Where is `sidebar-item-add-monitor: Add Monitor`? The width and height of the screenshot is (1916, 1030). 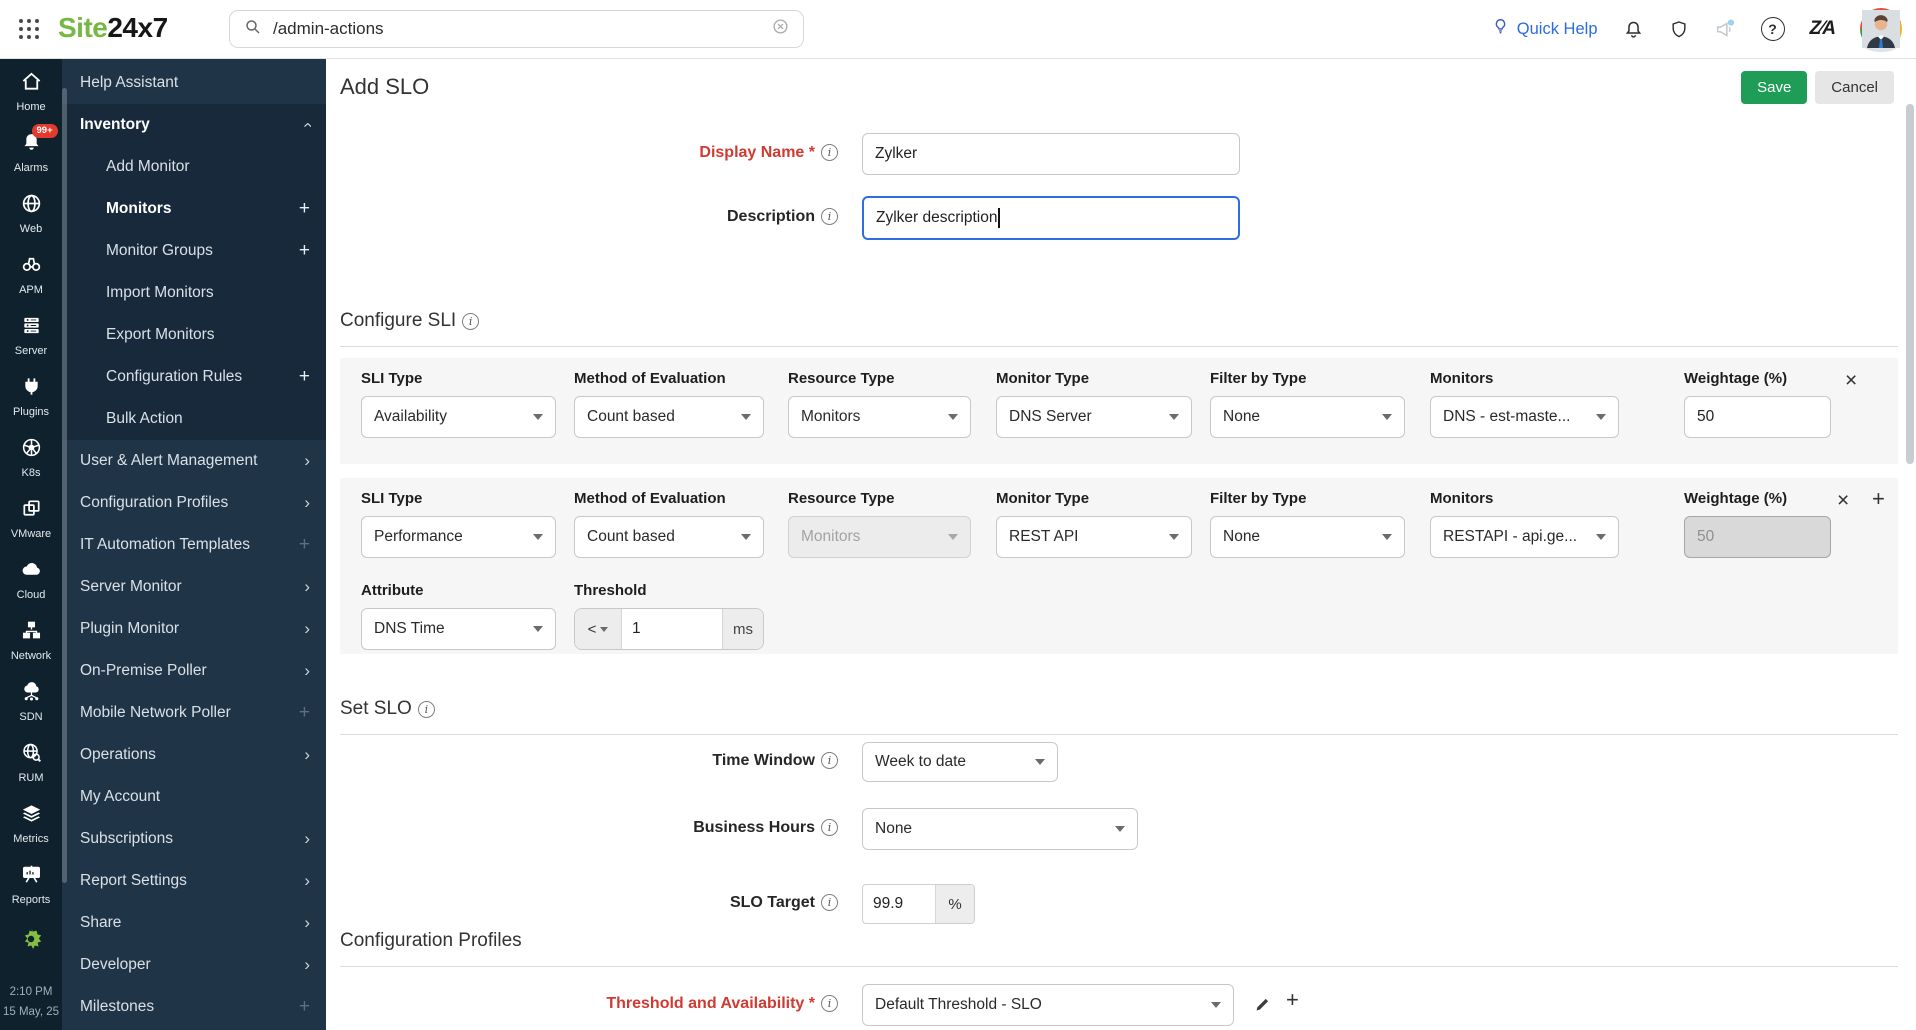
sidebar-item-add-monitor: Add Monitor is located at coordinates (194, 167).